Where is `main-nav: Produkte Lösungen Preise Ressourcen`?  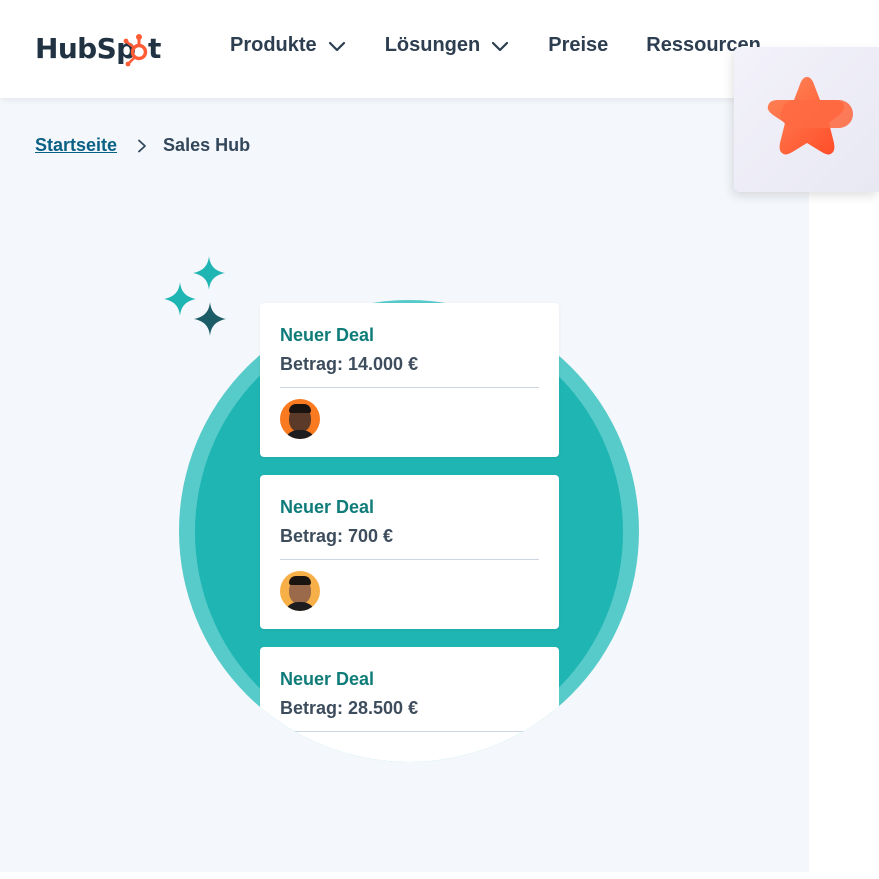
main-nav: Produkte Lösungen Preise Ressourcen is located at coordinates (495, 45).